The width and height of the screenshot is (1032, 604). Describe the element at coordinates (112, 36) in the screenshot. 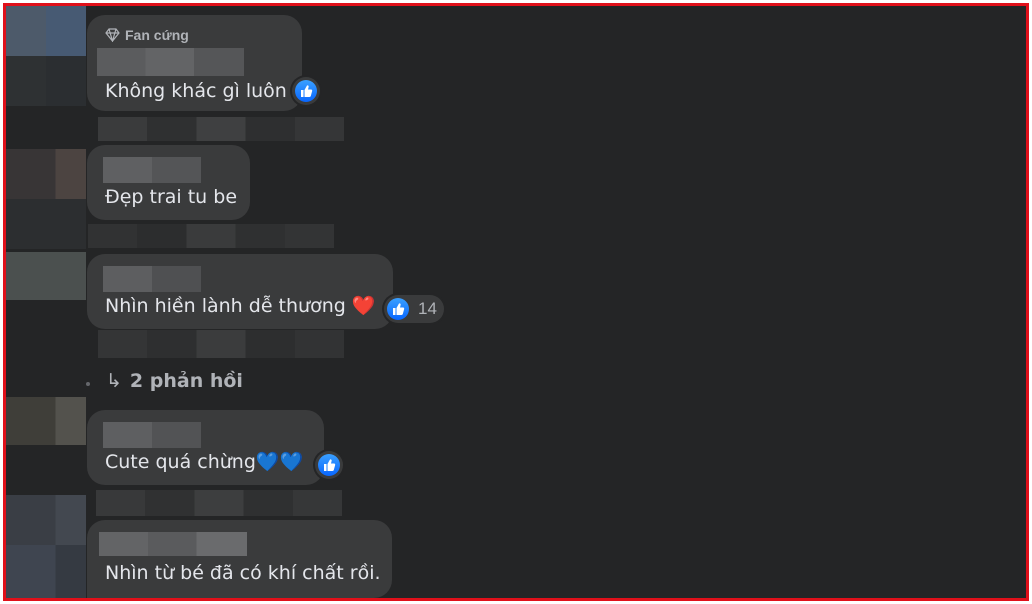

I see `diamond-icon` at that location.